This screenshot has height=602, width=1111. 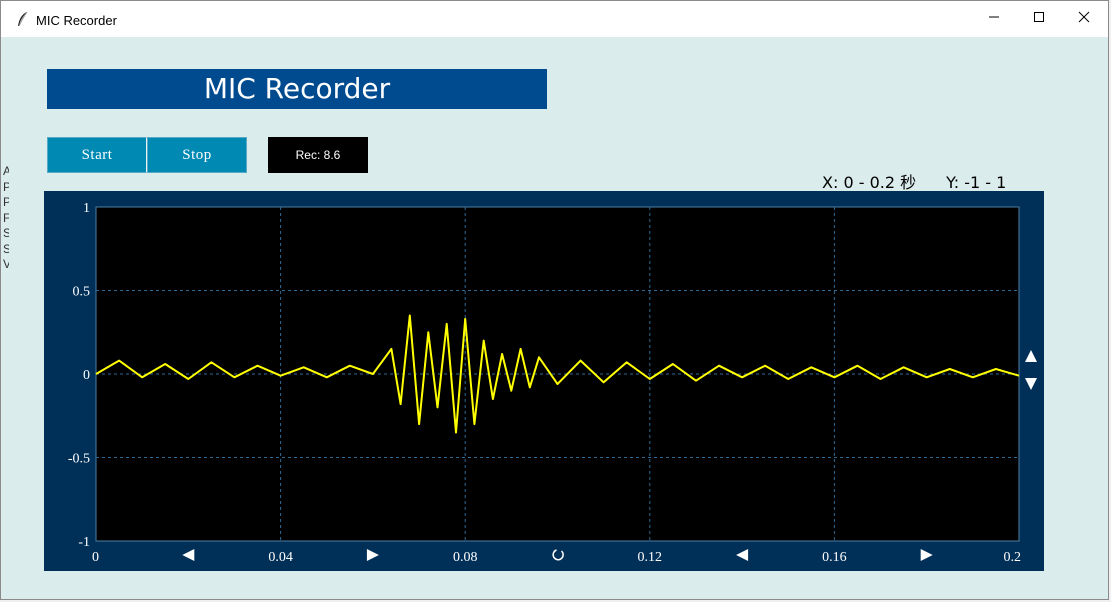 I want to click on x-tick-label: 0.2, so click(x=1013, y=557).